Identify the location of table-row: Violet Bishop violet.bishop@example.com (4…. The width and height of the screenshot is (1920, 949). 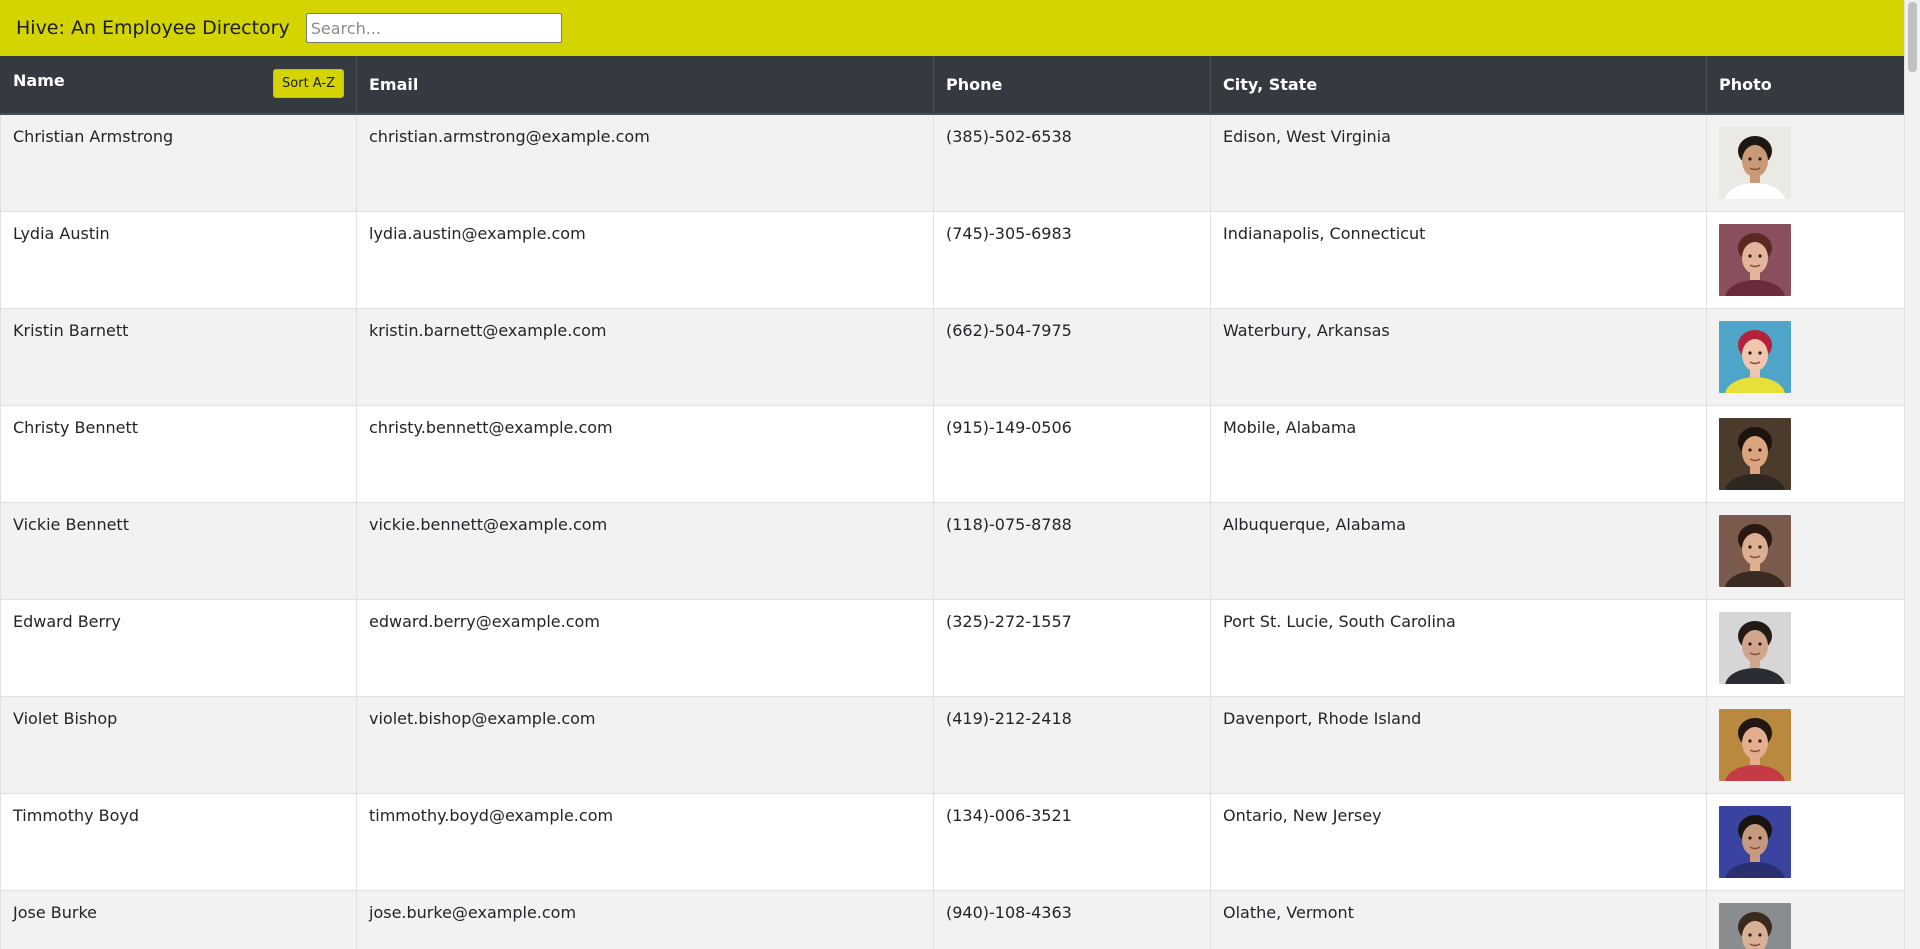
(952, 745).